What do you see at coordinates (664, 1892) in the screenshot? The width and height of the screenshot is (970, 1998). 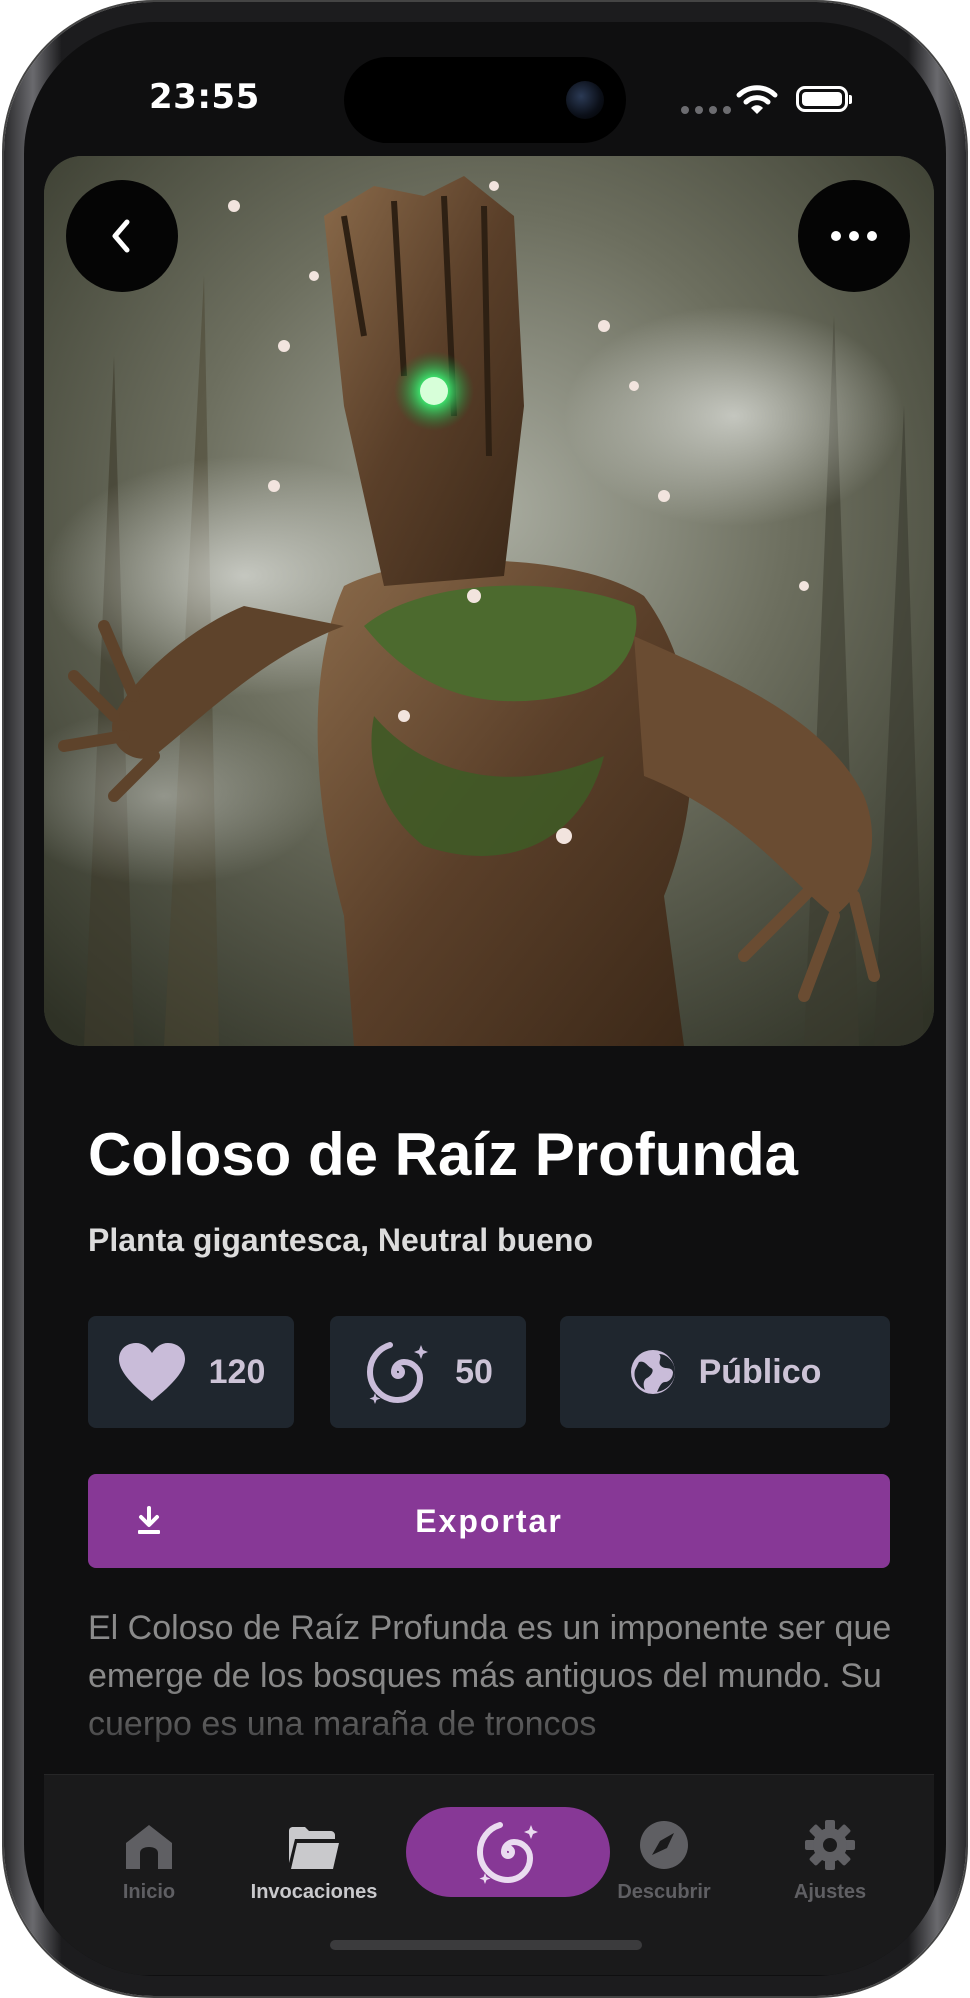 I see `tab-discover-label: Descubrir` at bounding box center [664, 1892].